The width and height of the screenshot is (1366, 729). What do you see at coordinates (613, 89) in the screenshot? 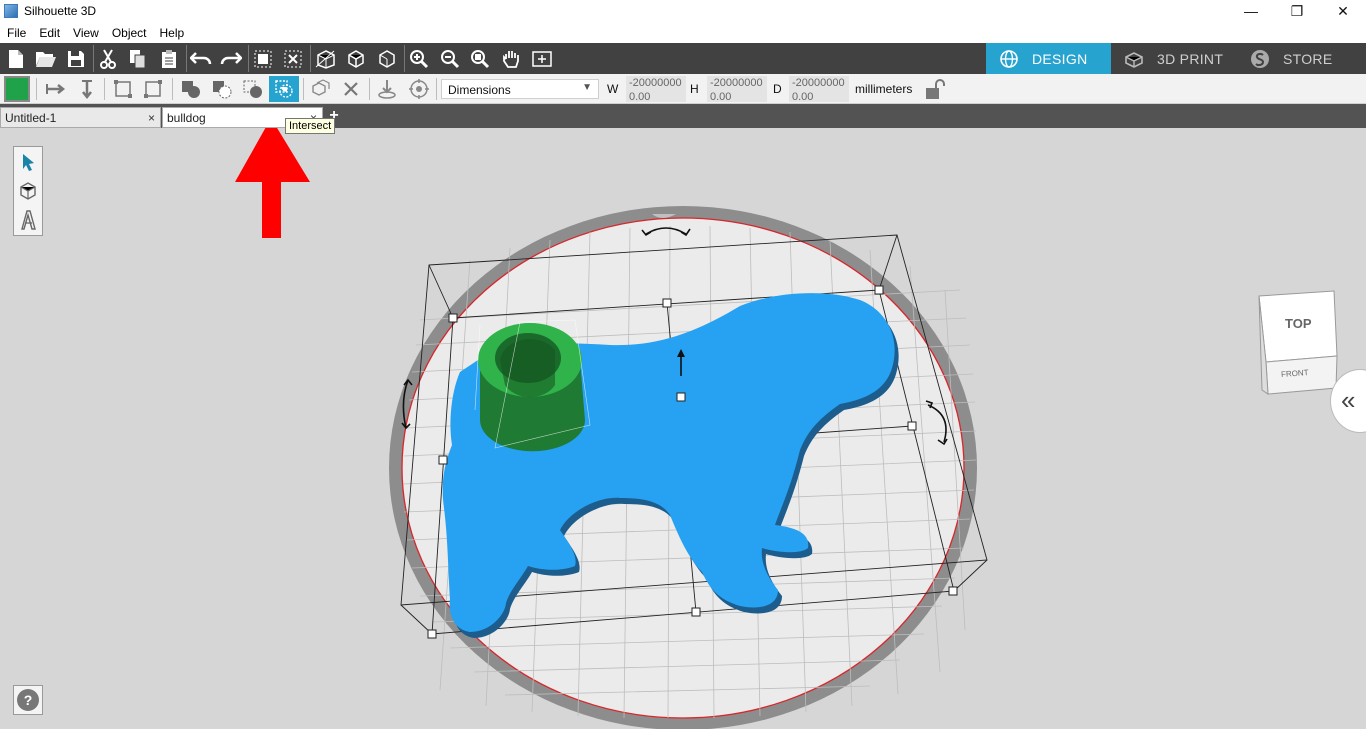
I see `width-label: W` at bounding box center [613, 89].